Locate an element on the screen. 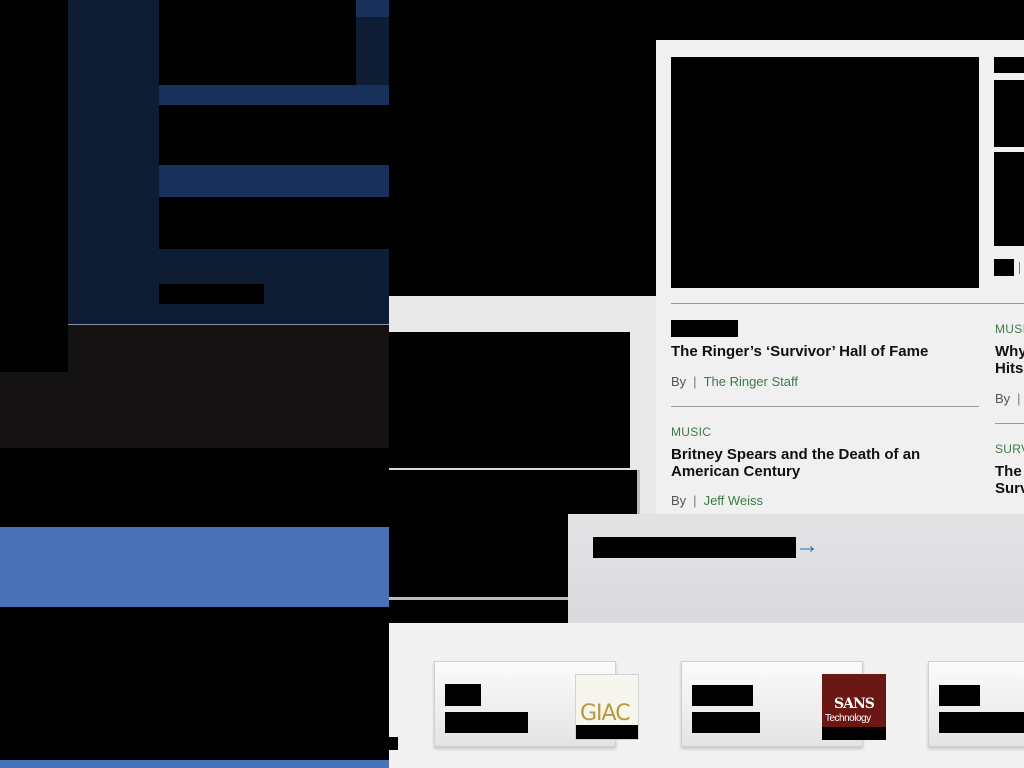 The image size is (1024, 768). sans-logo: SANS Technology is located at coordinates (854, 707).